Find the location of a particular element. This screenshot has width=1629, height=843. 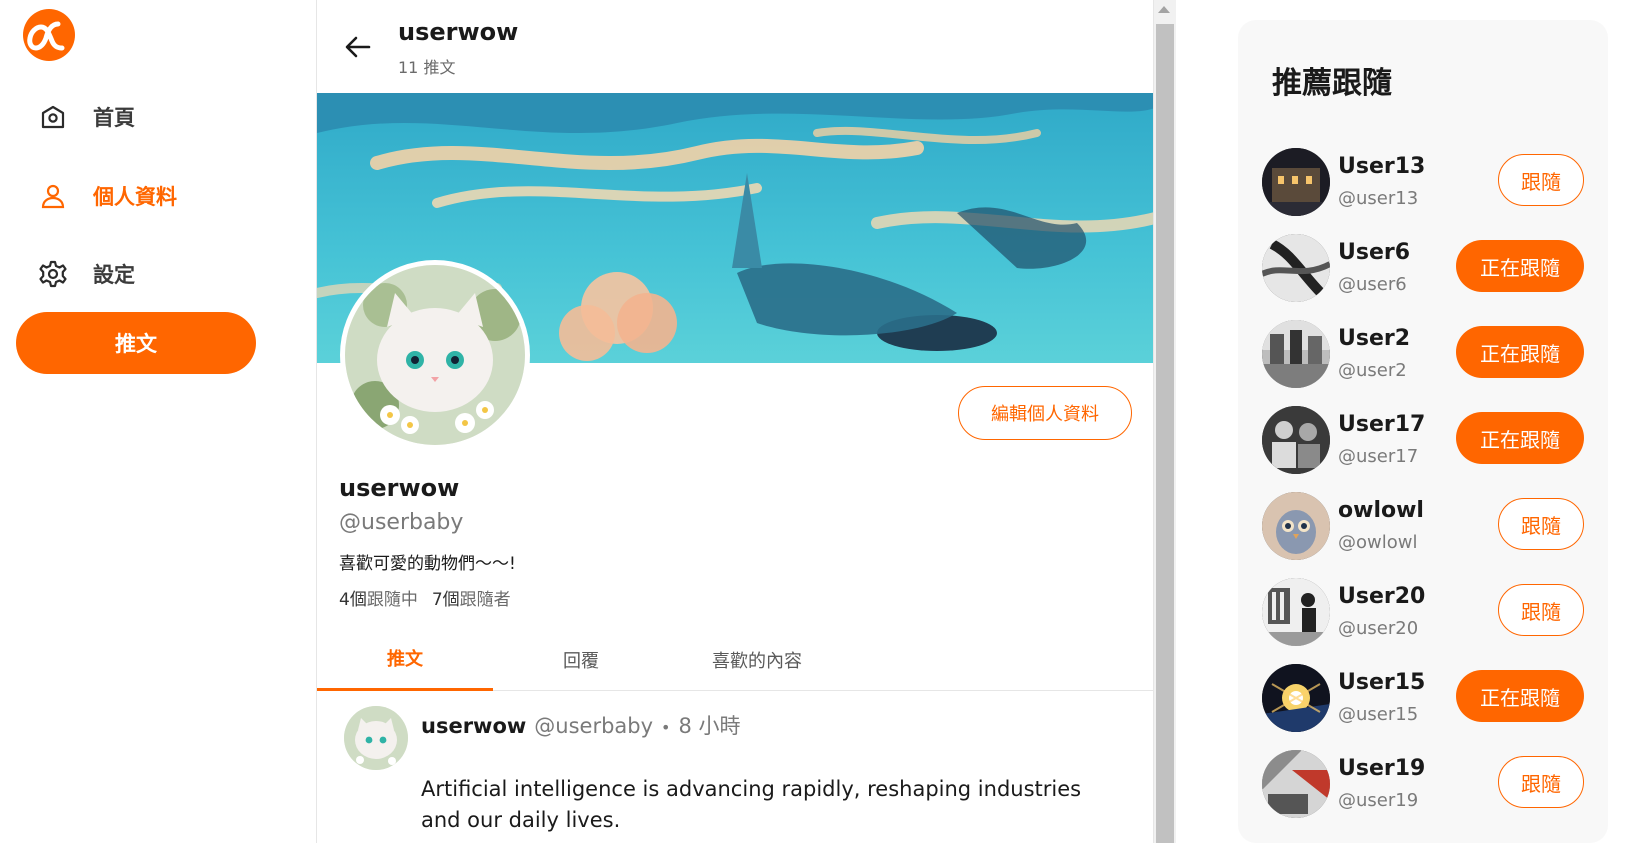

recommend-name: User6 is located at coordinates (1374, 252).